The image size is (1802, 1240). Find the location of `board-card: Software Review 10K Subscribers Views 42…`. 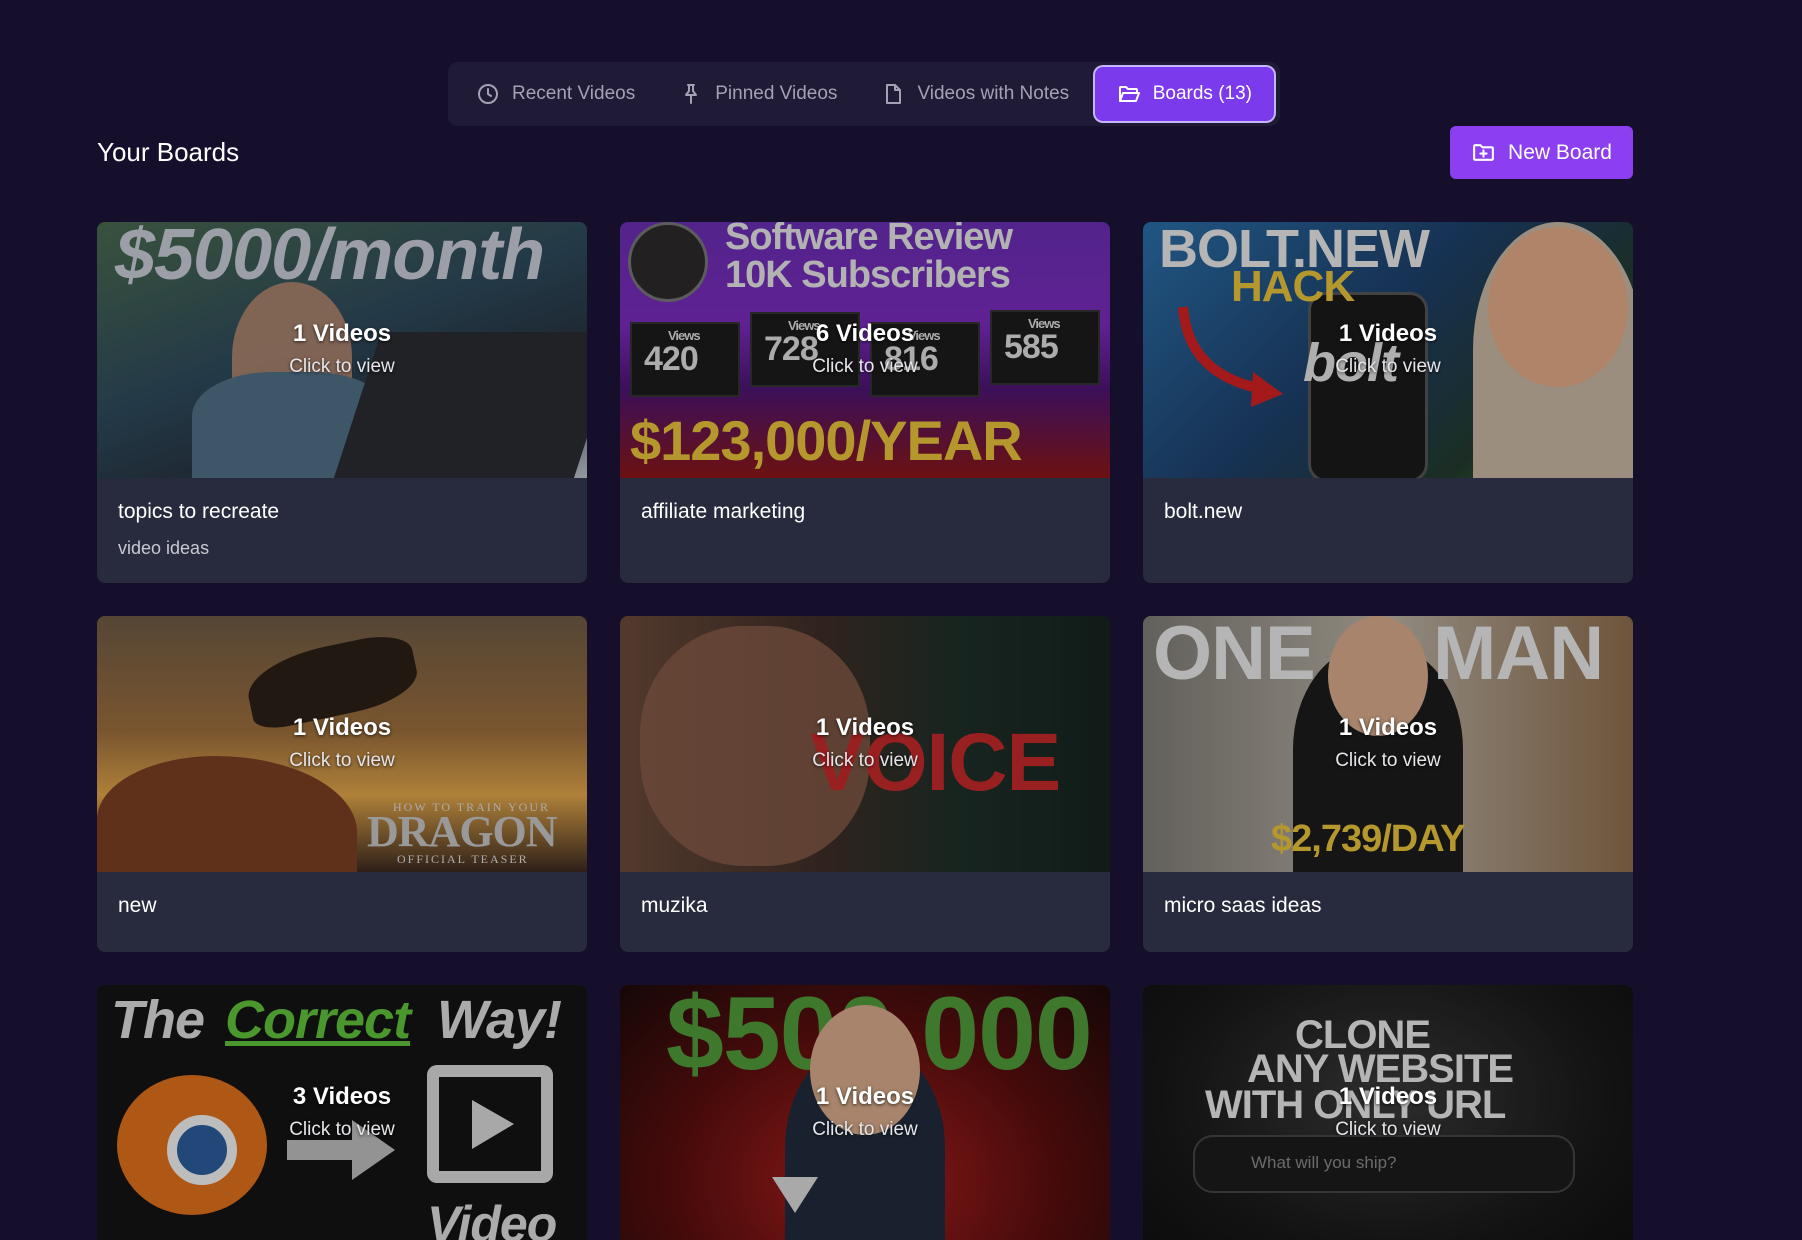

board-card: Software Review 10K Subscribers Views 42… is located at coordinates (865, 402).